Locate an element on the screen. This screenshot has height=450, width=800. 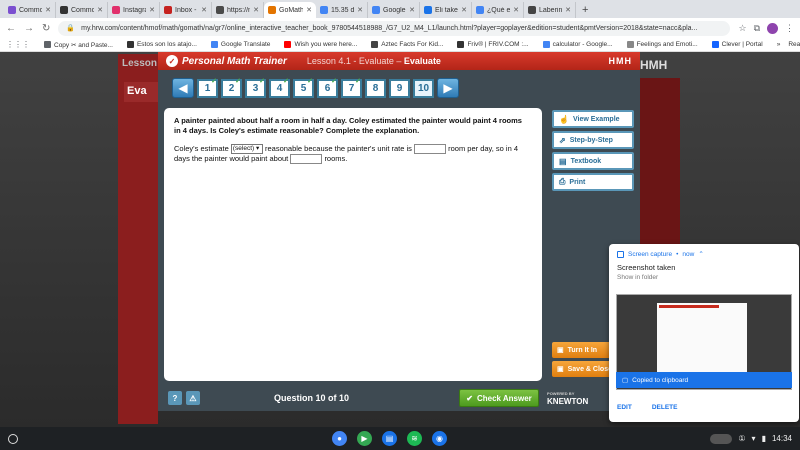
view-example-button: ☝ View Example is located at coordinates (593, 119).